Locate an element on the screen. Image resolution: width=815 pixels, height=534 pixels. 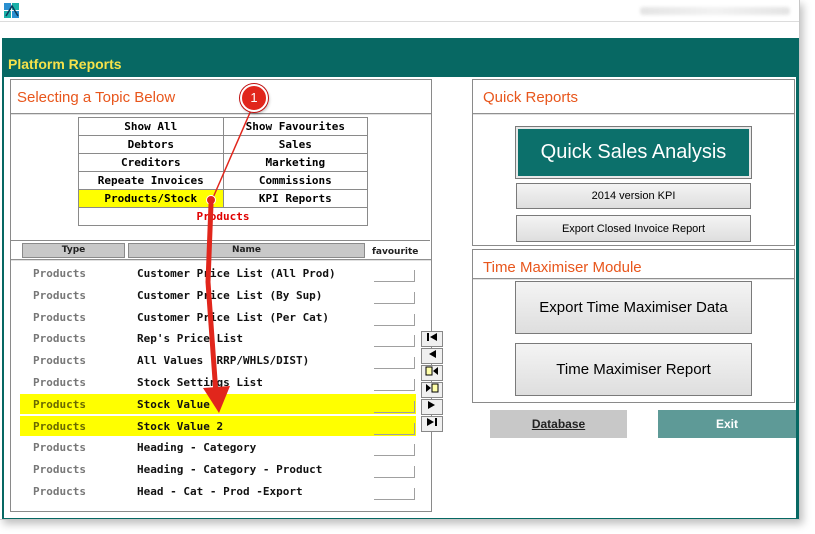
last-record-button is located at coordinates (432, 424).